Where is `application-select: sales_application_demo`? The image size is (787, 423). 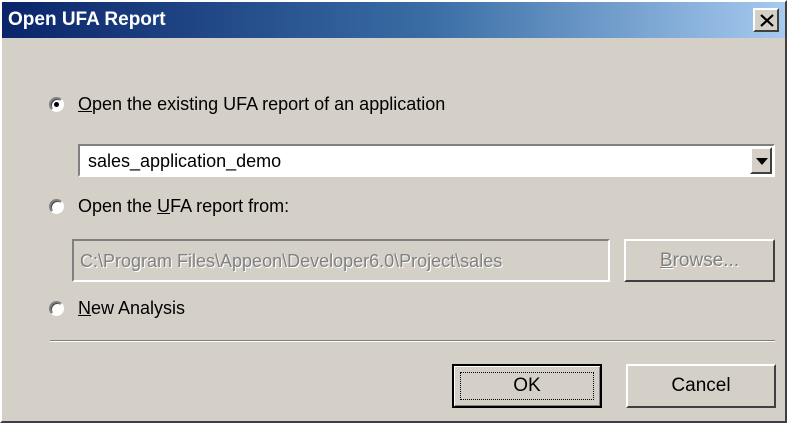 application-select: sales_application_demo is located at coordinates (426, 160).